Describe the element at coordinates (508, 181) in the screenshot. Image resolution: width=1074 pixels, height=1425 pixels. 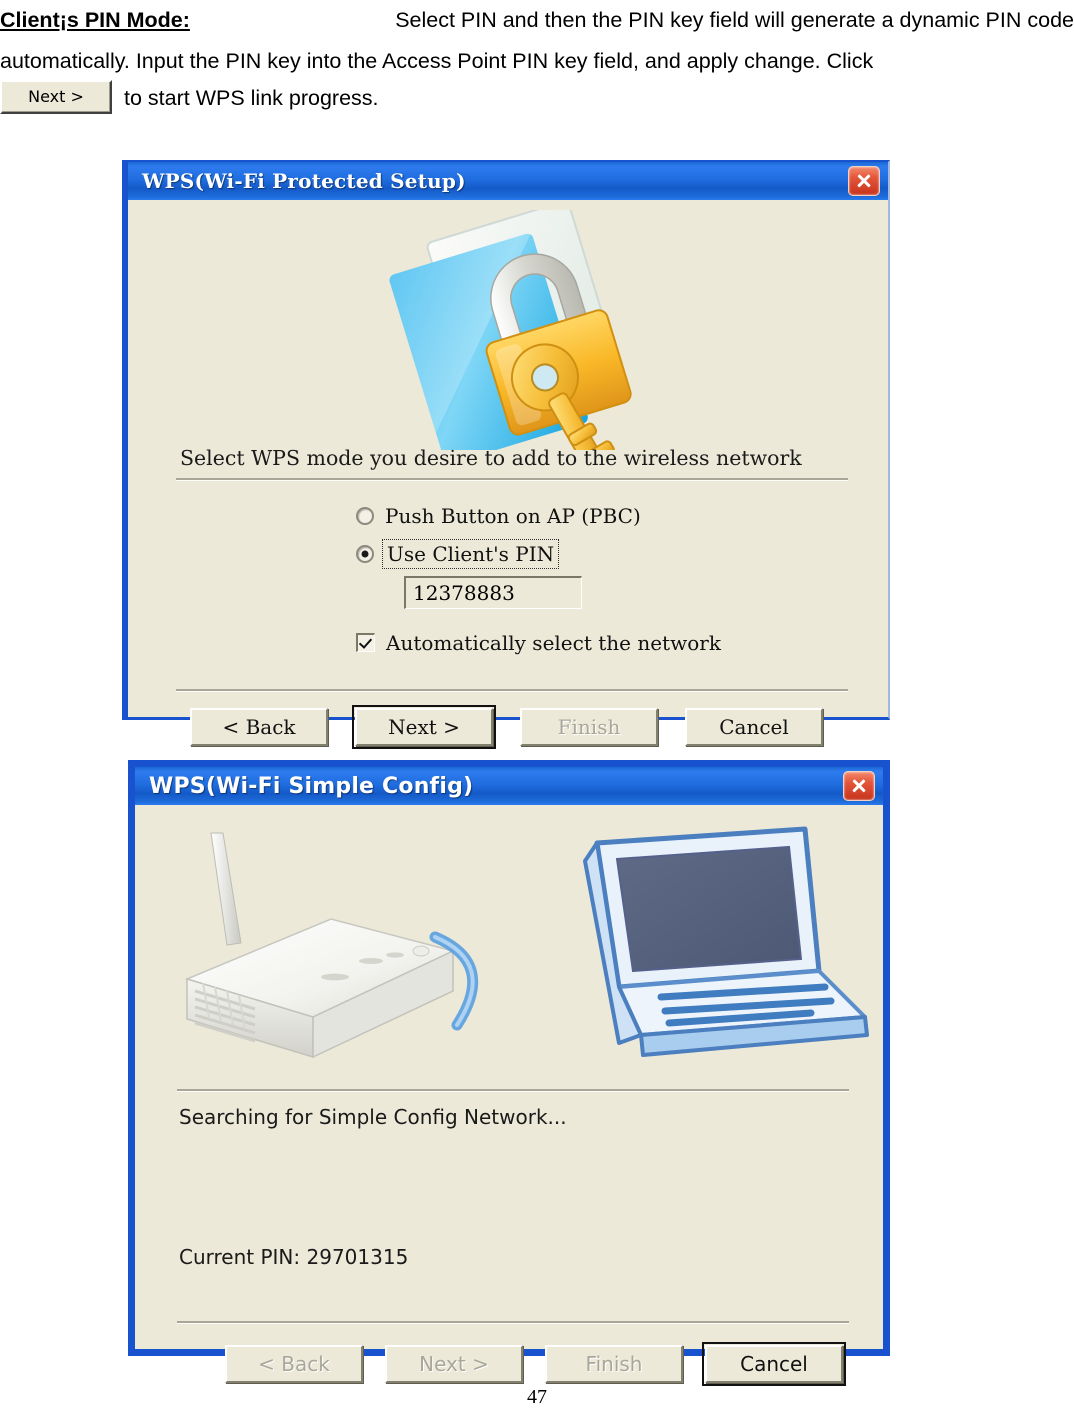
I see `dialog1-titlebar: WPS(Wi-Fi Protected Setup)` at that location.